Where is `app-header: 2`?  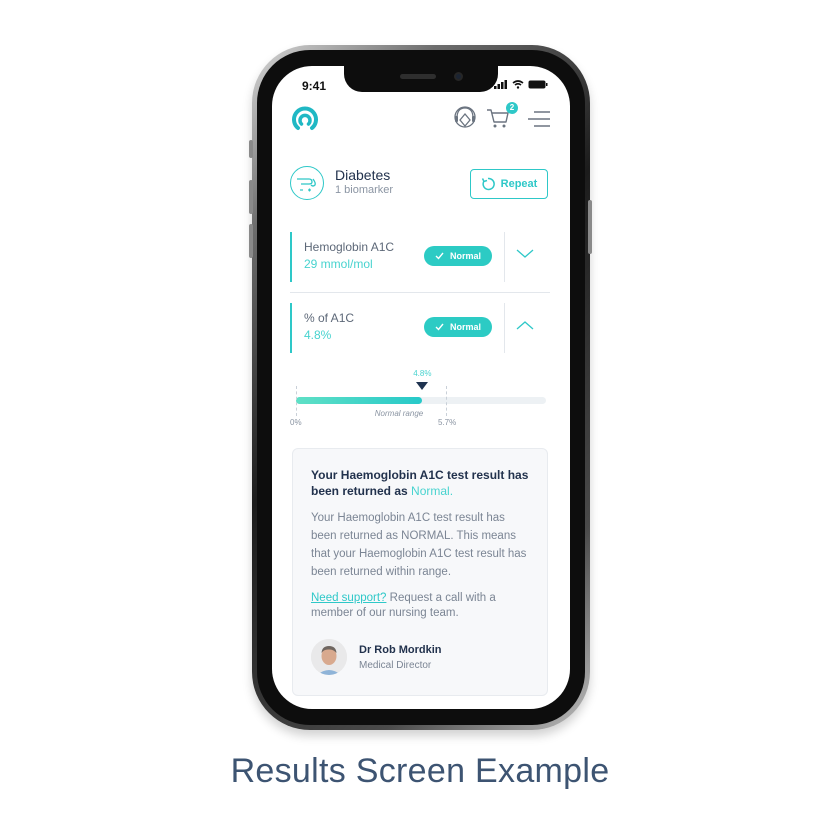 app-header: 2 is located at coordinates (421, 120).